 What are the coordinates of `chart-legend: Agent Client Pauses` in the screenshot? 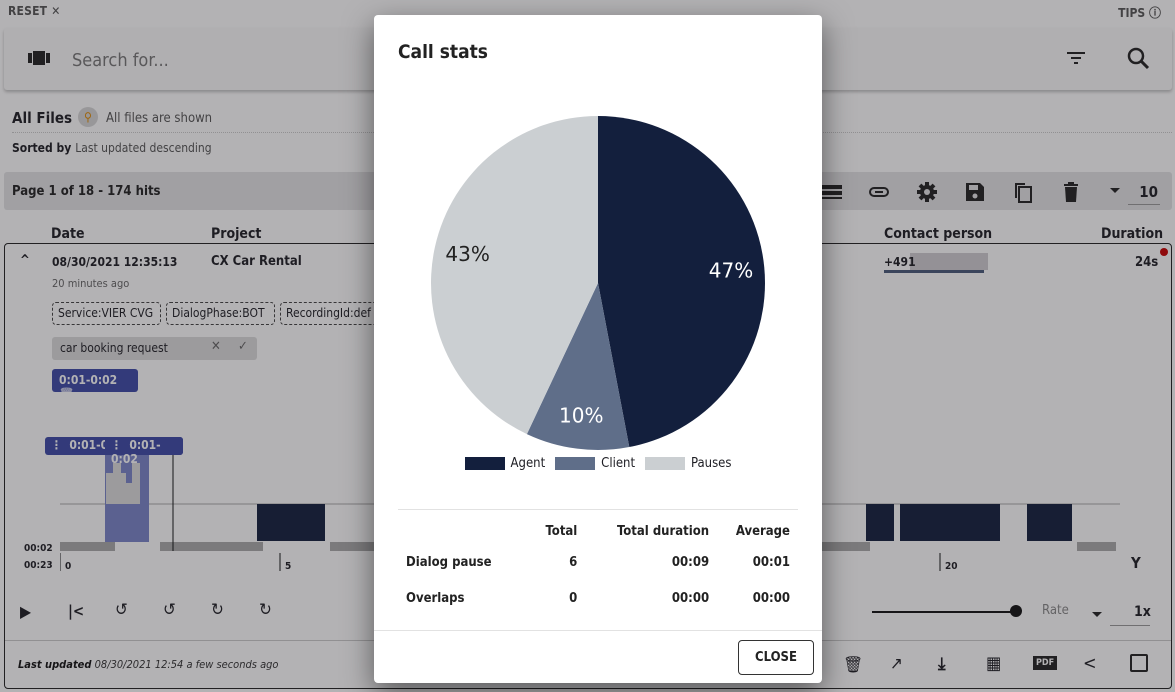 It's located at (598, 463).